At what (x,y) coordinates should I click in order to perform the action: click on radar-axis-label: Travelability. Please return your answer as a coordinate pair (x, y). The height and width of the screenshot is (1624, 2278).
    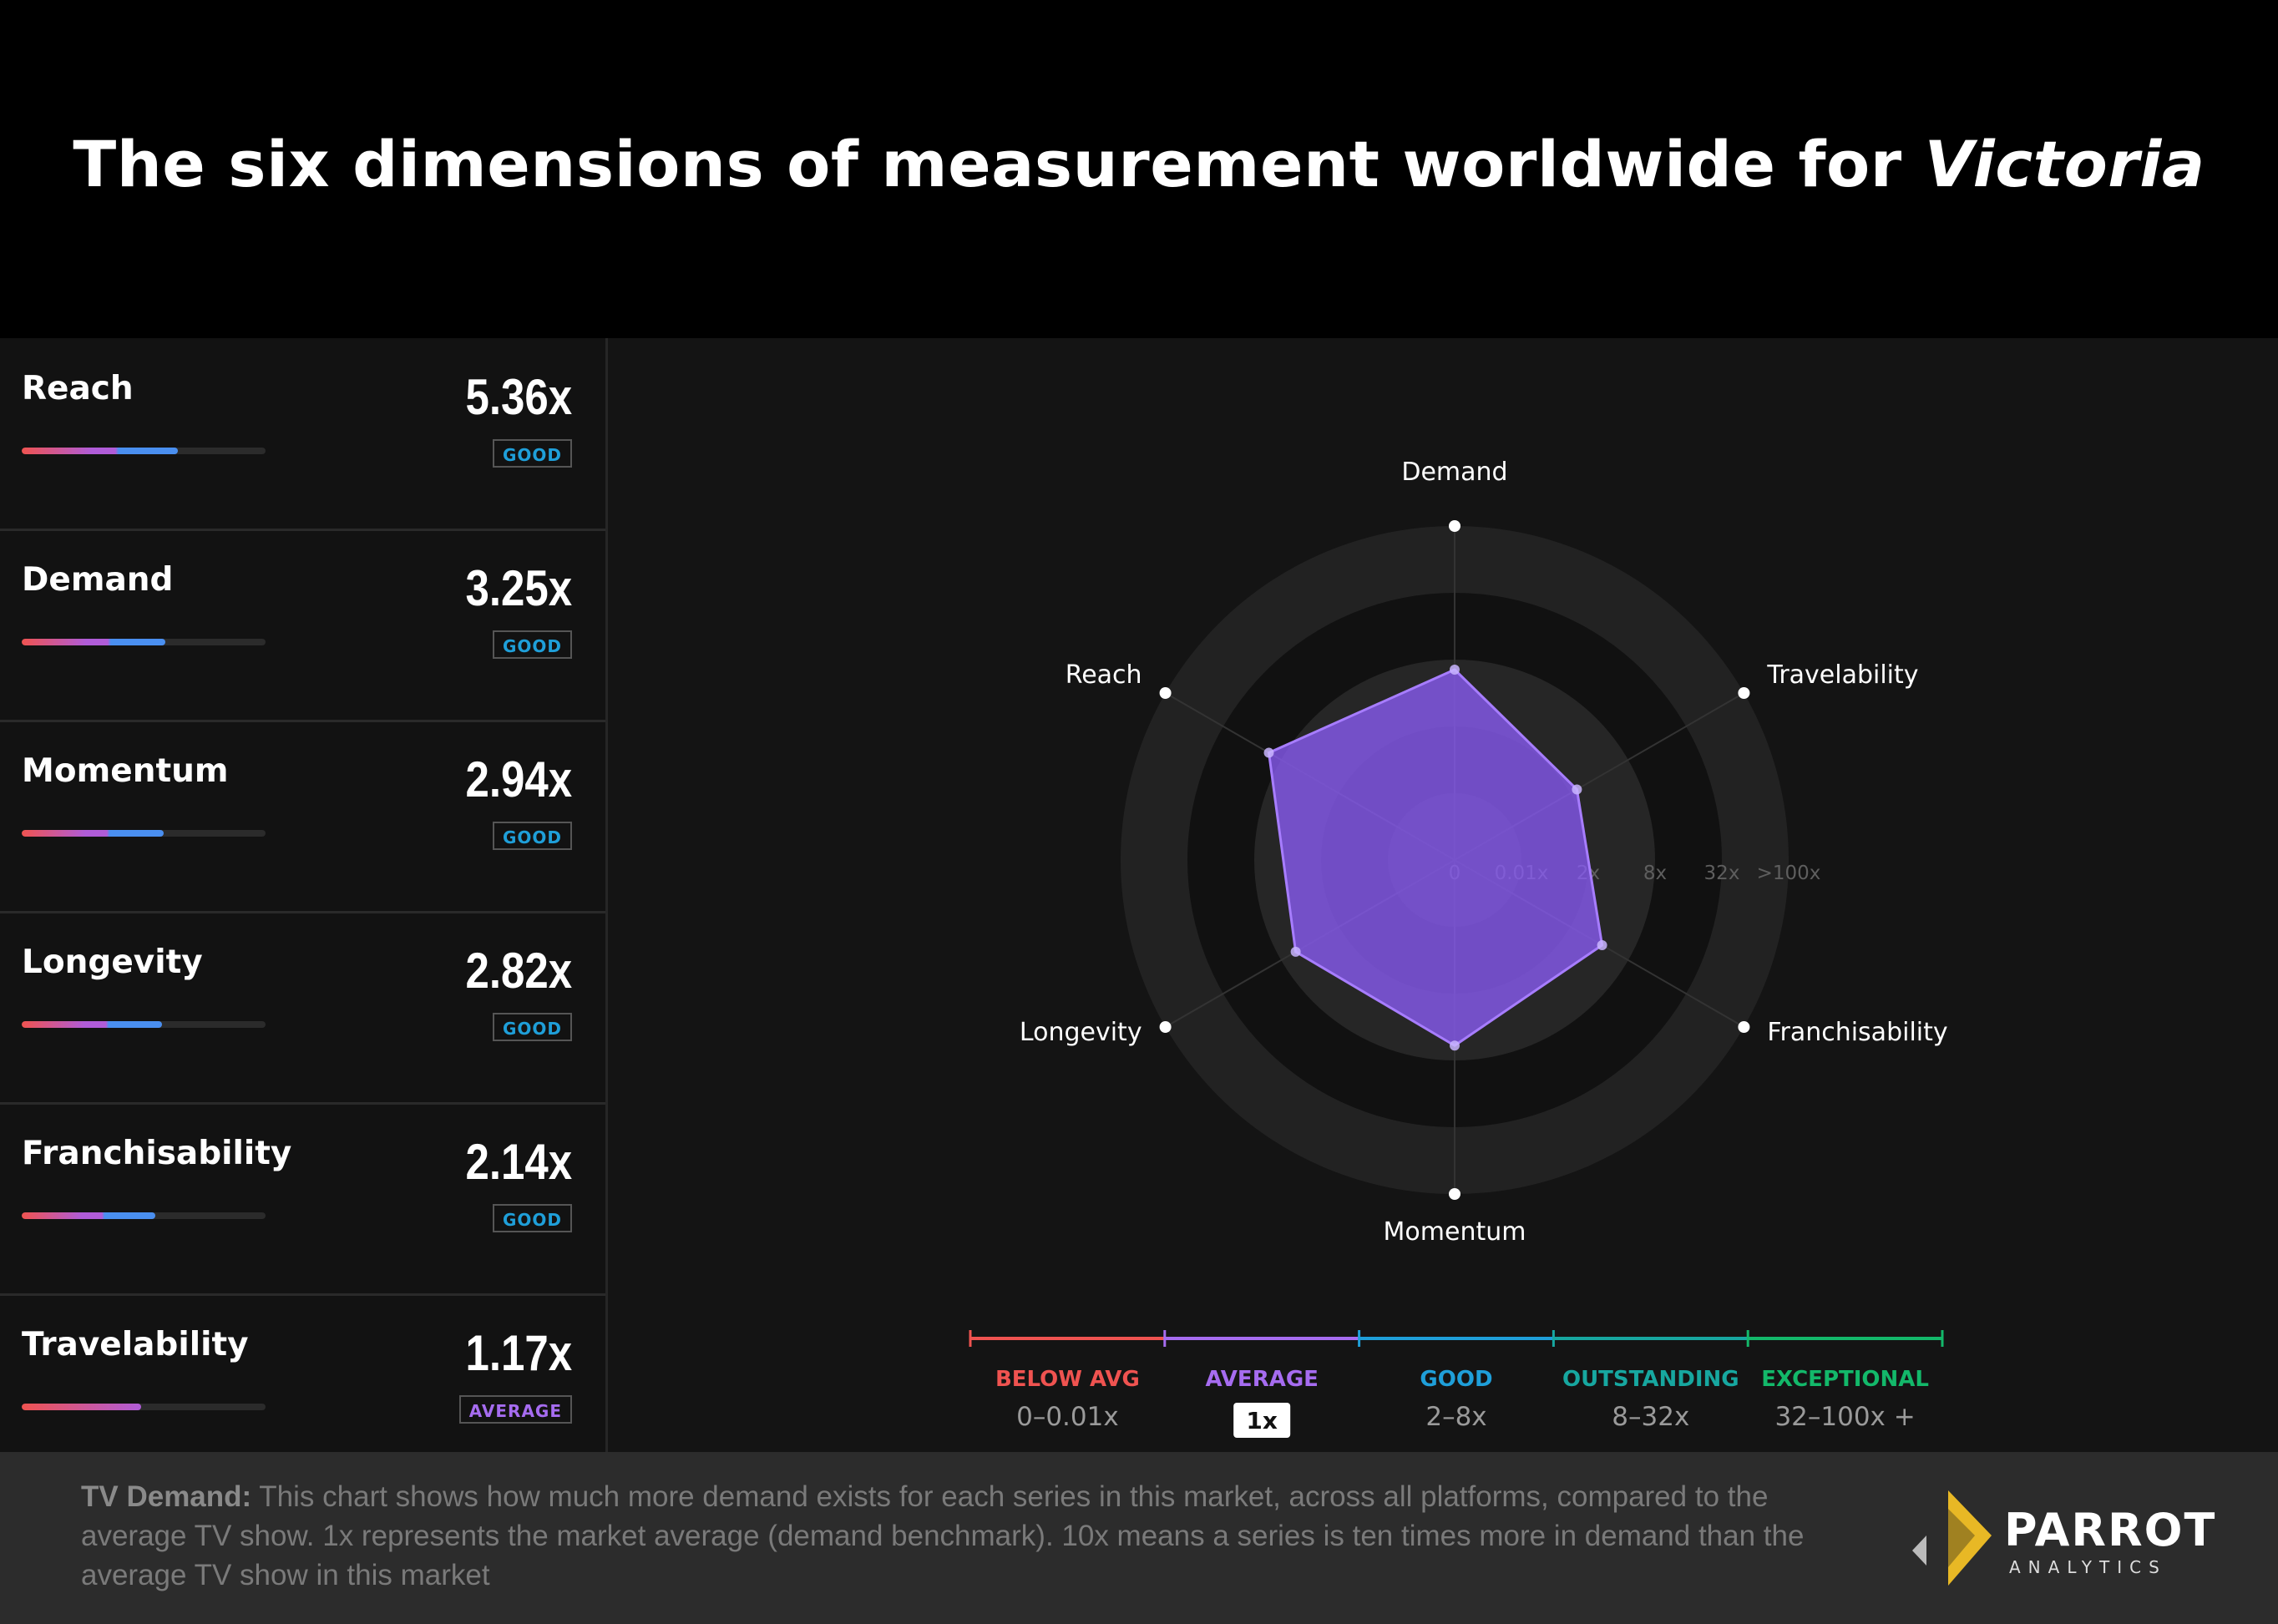
    Looking at the image, I should click on (1842, 675).